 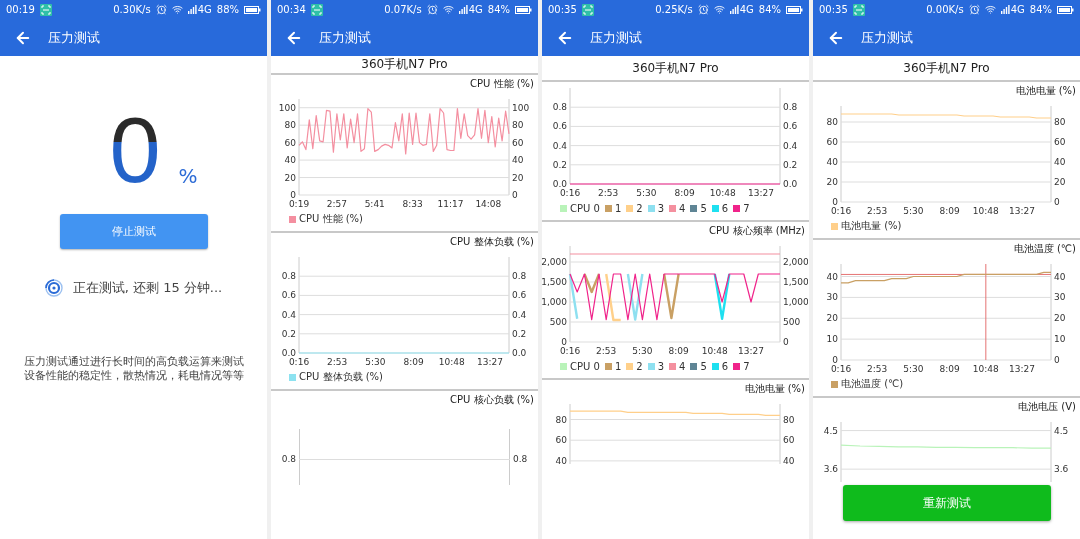 I want to click on chart-title: 电池电量 (%), so click(x=775, y=389).